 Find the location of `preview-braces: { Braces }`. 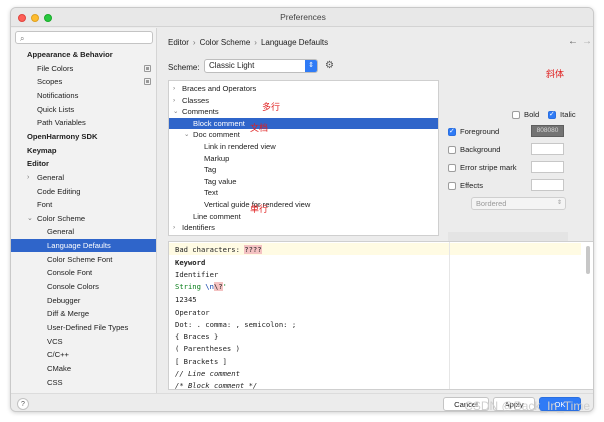

preview-braces: { Braces } is located at coordinates (197, 336).